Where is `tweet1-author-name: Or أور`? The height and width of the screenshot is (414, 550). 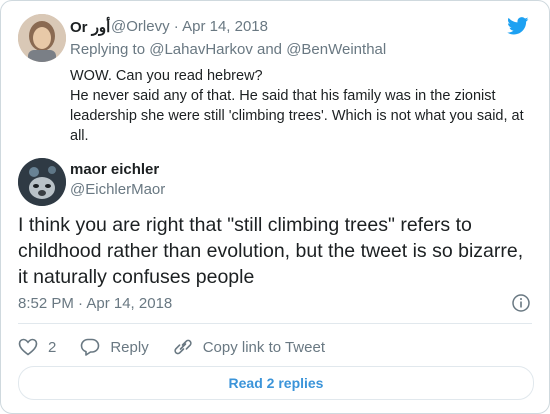
tweet1-author-name: Or أور is located at coordinates (90, 27).